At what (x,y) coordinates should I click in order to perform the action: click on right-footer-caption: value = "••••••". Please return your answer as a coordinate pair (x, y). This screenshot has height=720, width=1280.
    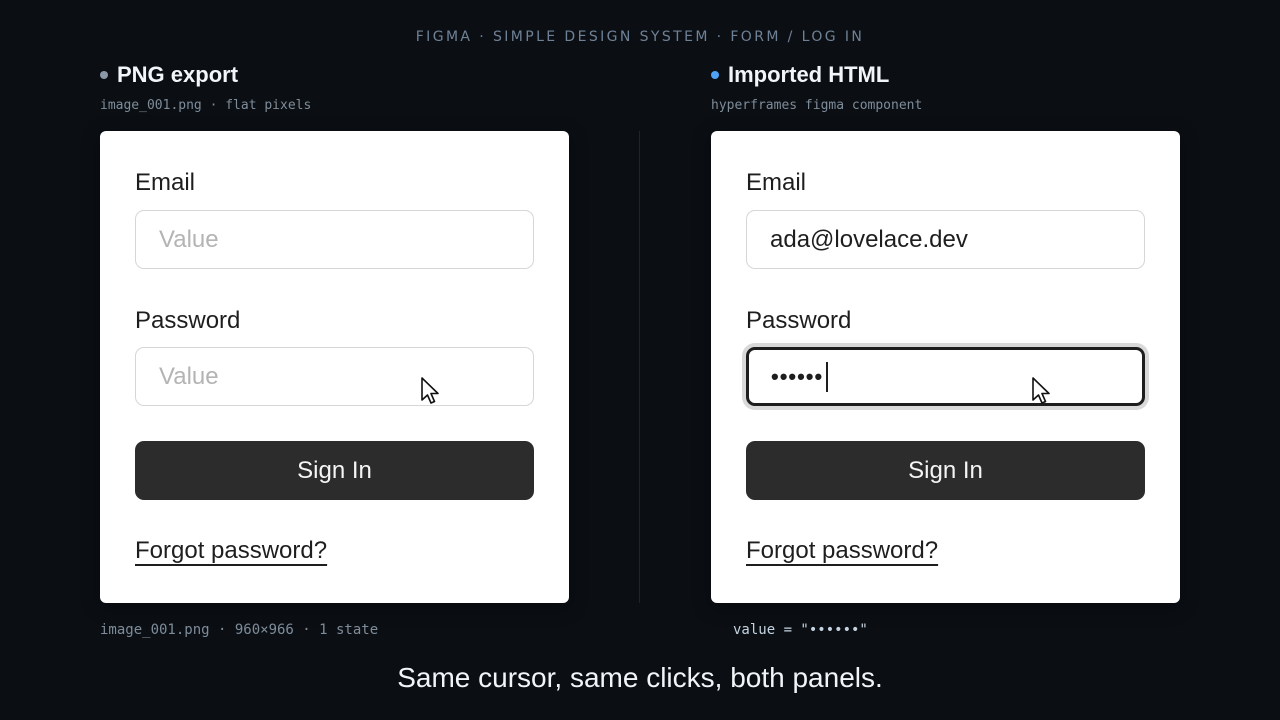
    Looking at the image, I should click on (800, 630).